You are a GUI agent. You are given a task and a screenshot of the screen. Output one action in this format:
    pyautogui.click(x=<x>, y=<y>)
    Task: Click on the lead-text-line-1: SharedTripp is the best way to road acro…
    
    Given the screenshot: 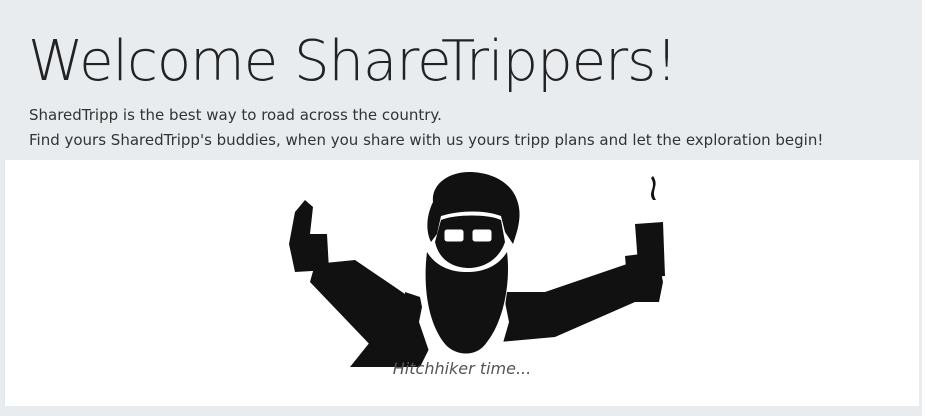 What is the action you would take?
    pyautogui.click(x=235, y=115)
    